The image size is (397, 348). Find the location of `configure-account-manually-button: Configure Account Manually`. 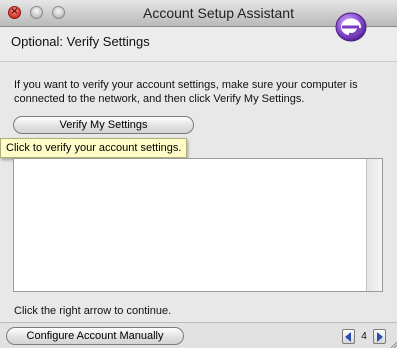

configure-account-manually-button: Configure Account Manually is located at coordinates (95, 336).